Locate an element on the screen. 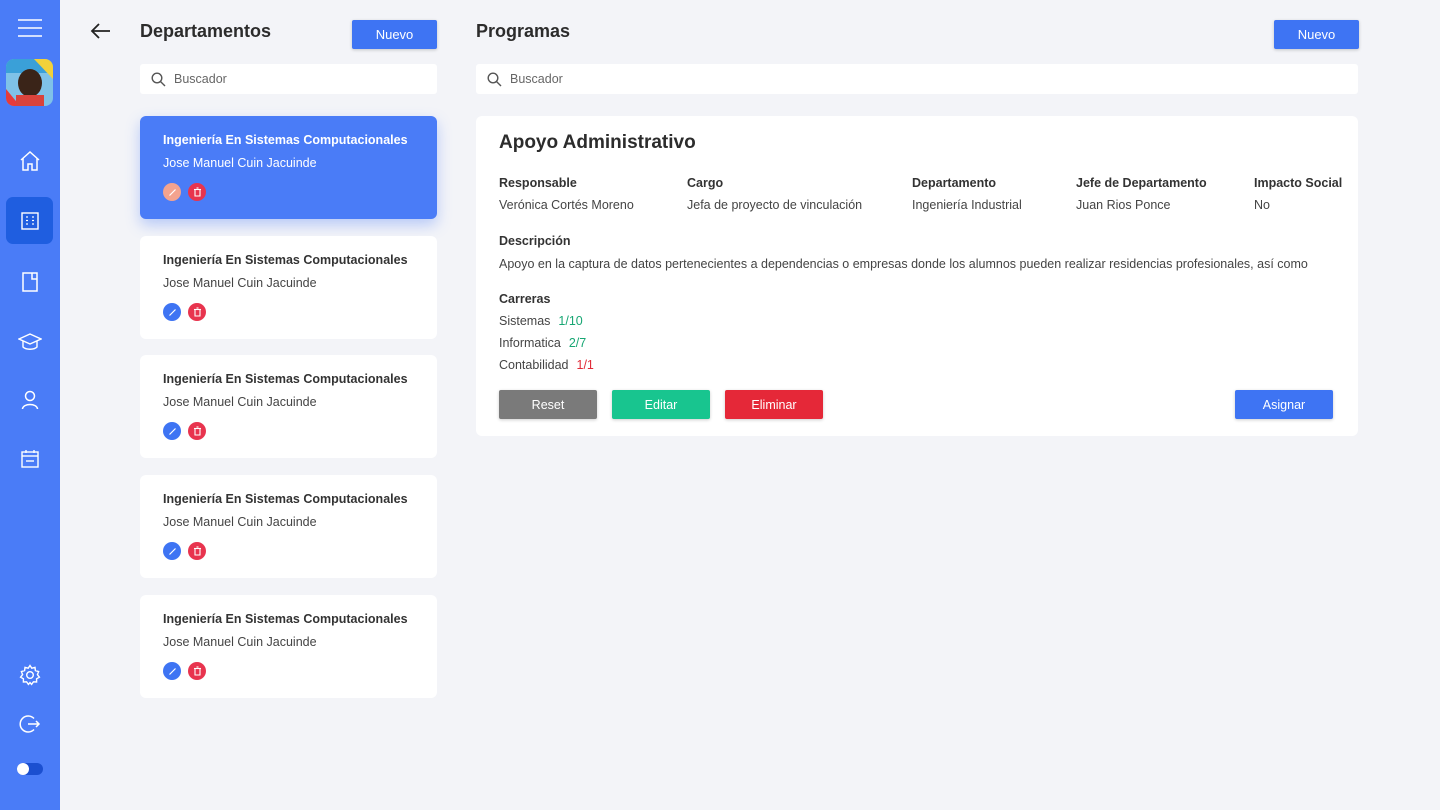 Image resolution: width=1440 pixels, height=810 pixels. program-name: Apoyo Administrativo is located at coordinates (597, 142).